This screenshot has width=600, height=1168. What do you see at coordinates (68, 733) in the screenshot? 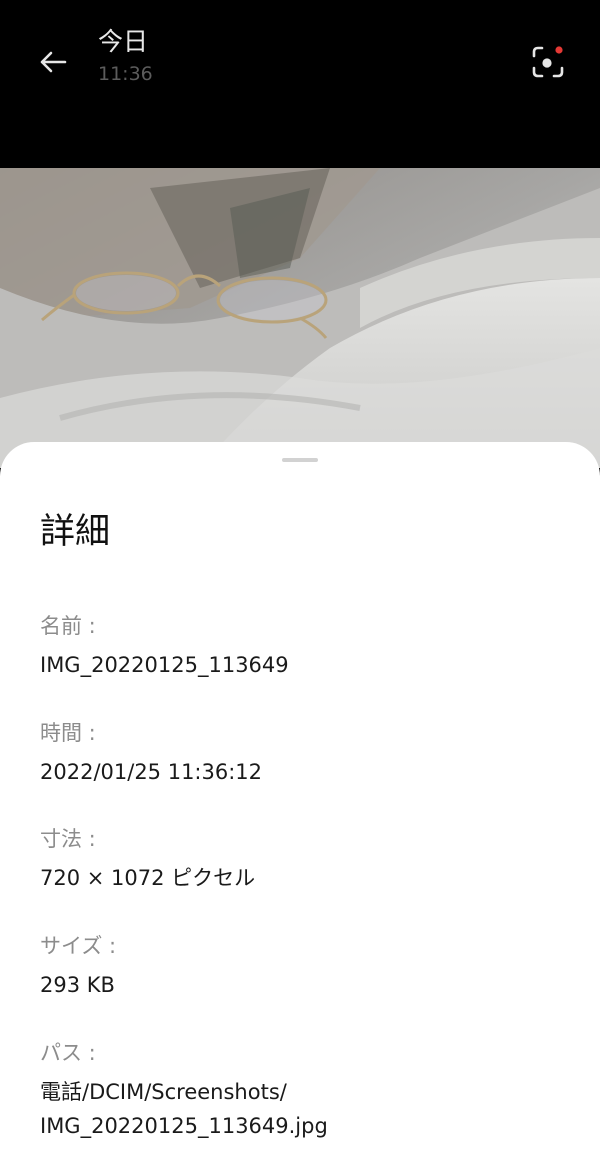
I see `detail-label: 時間 :` at bounding box center [68, 733].